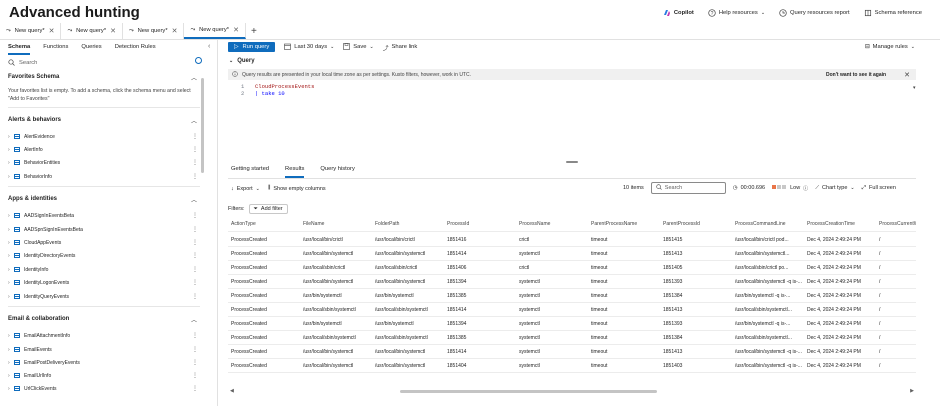  I want to click on save-dropdown: Save ⌄, so click(358, 47).